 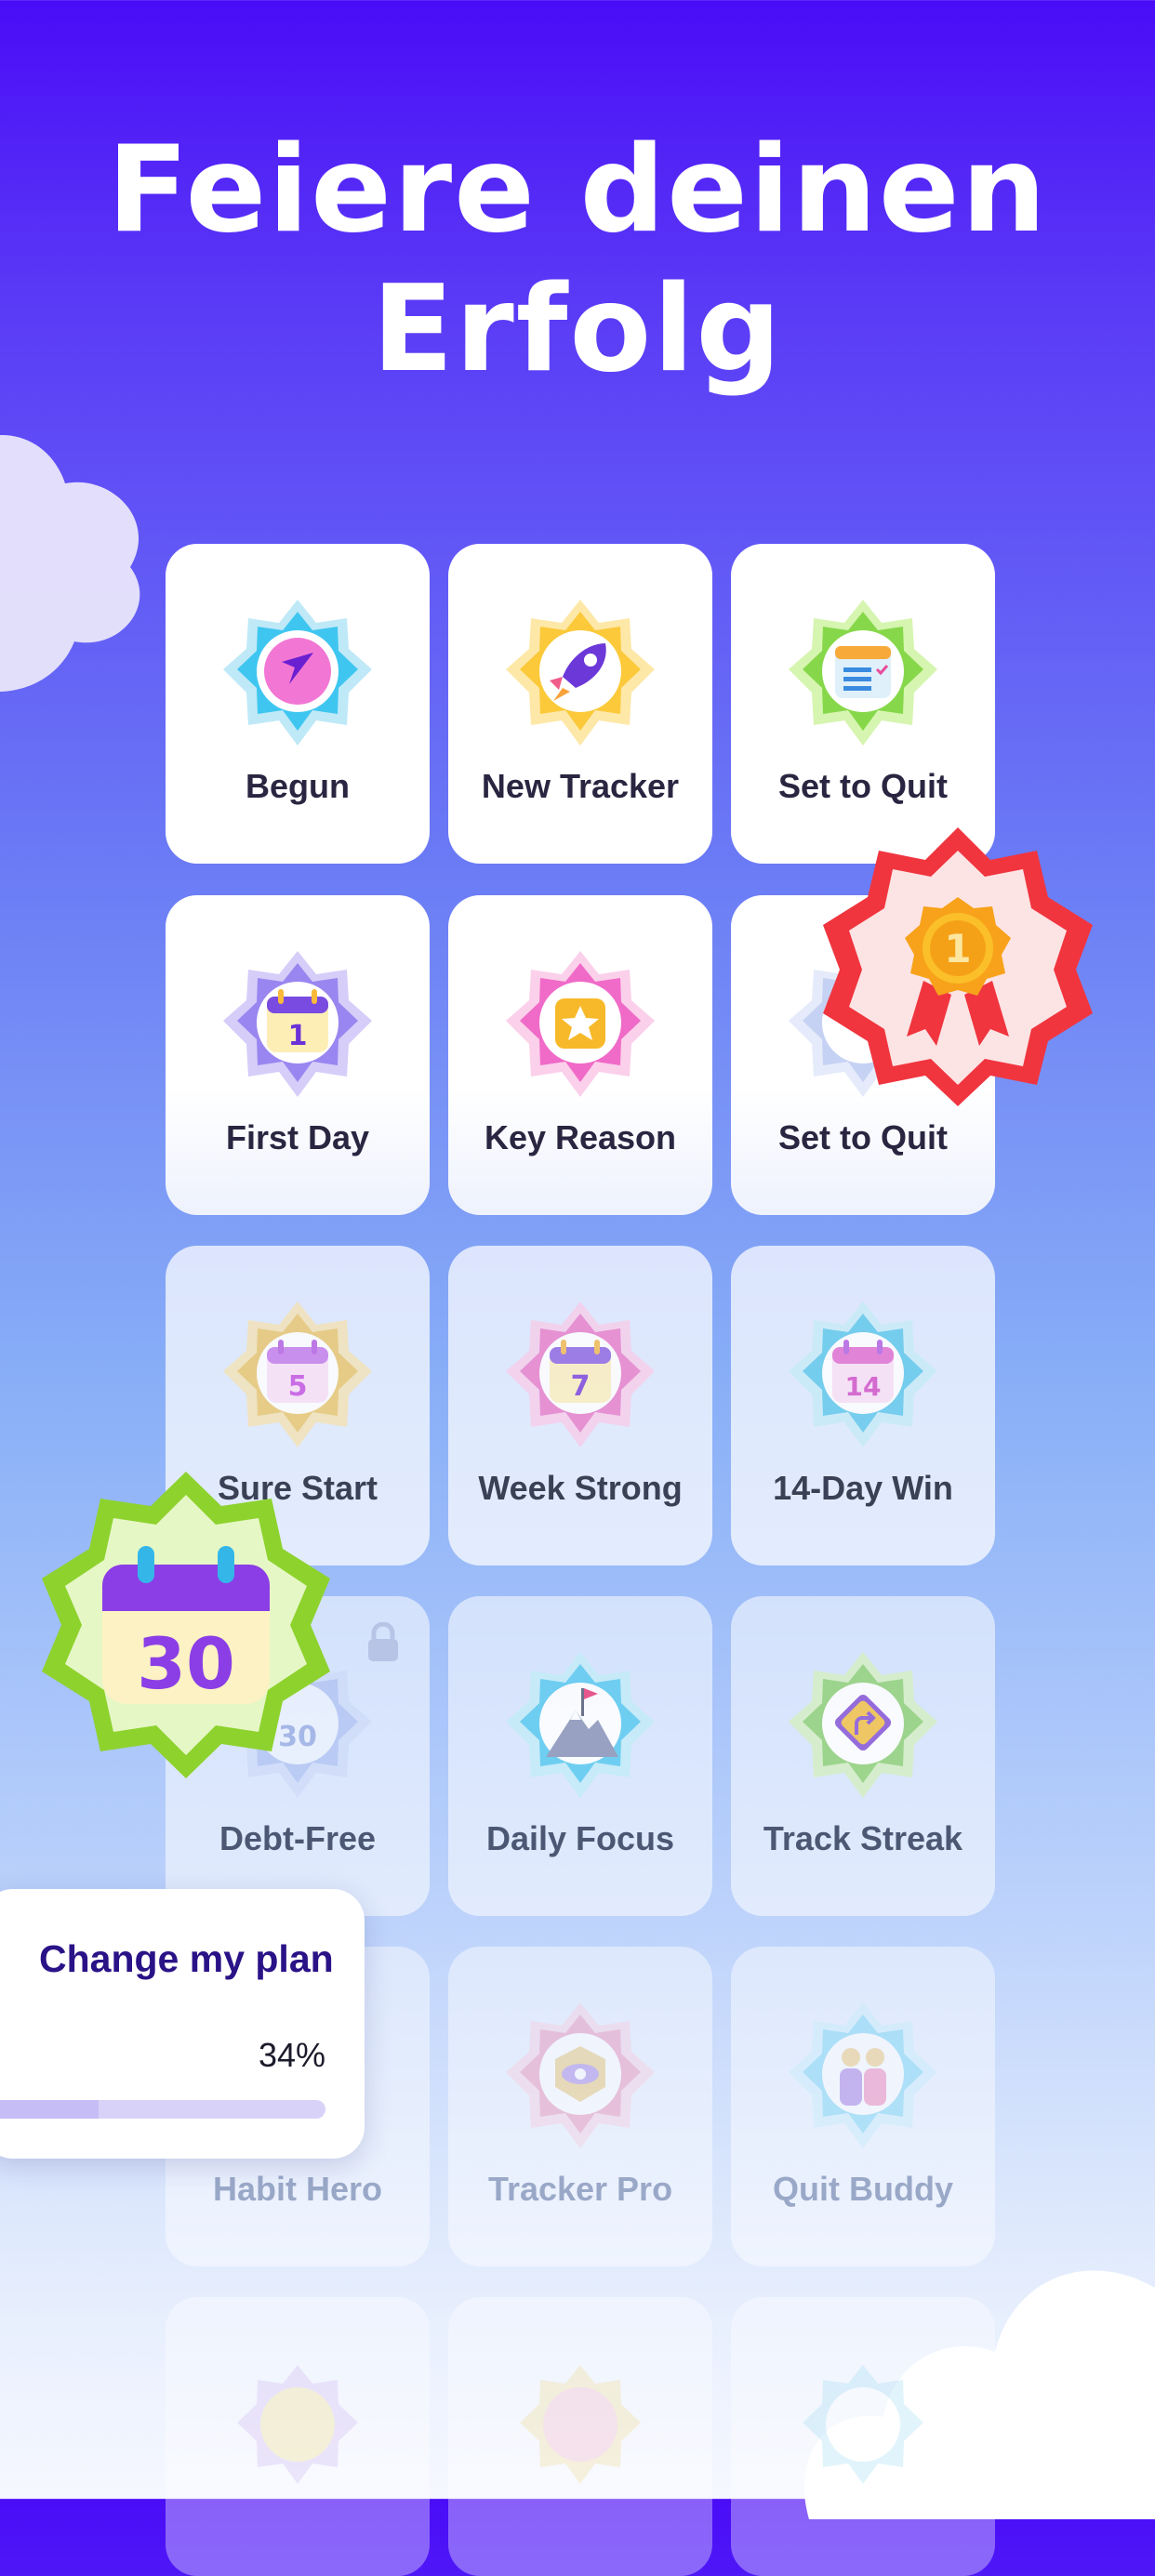 I want to click on checklist-calendar-icon, so click(x=863, y=673).